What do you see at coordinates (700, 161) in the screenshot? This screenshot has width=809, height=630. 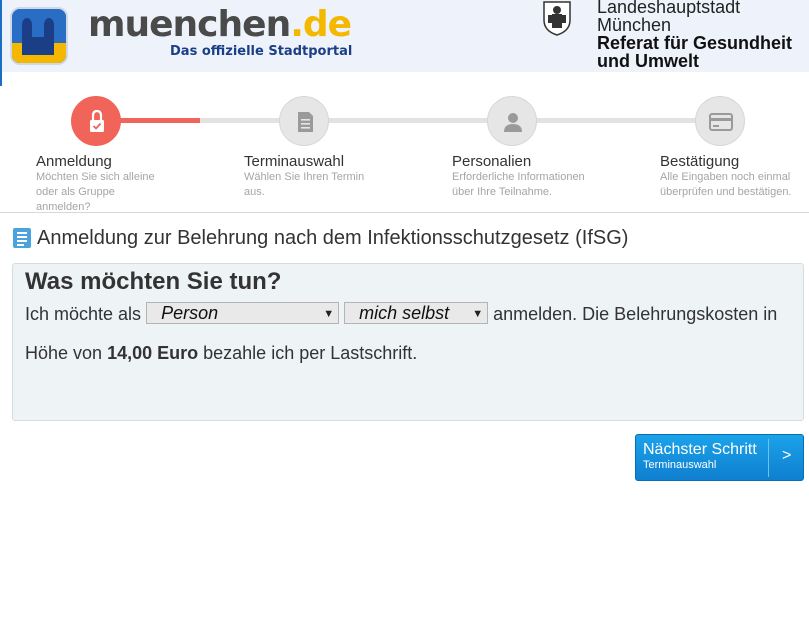 I see `step-4-title: Bestätigung` at bounding box center [700, 161].